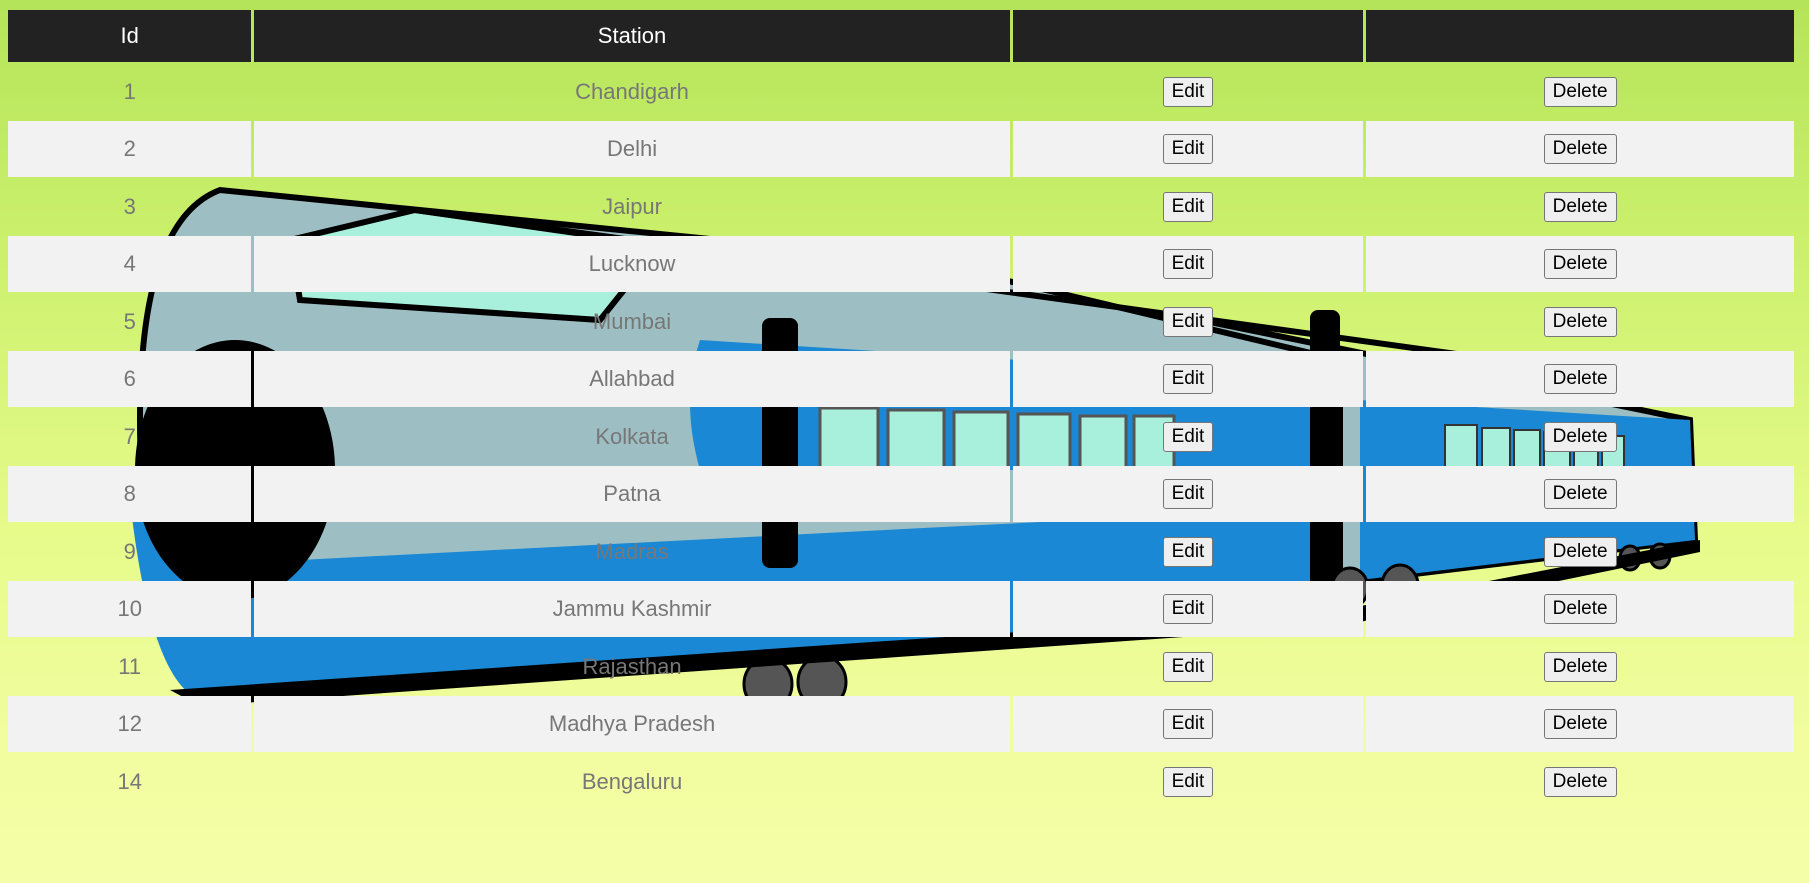 The width and height of the screenshot is (1809, 883). I want to click on table-row: 14 Bengaluru Edit Delete, so click(901, 781).